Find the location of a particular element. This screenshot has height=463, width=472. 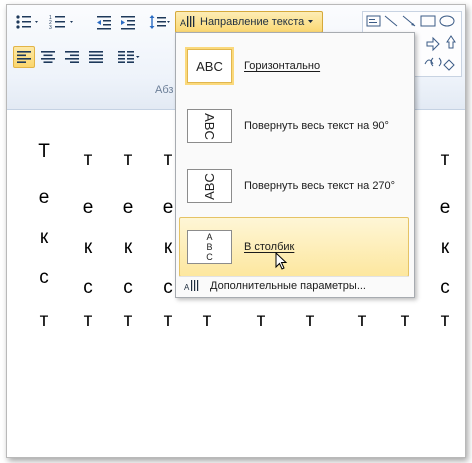

justify-icon is located at coordinates (96, 57).